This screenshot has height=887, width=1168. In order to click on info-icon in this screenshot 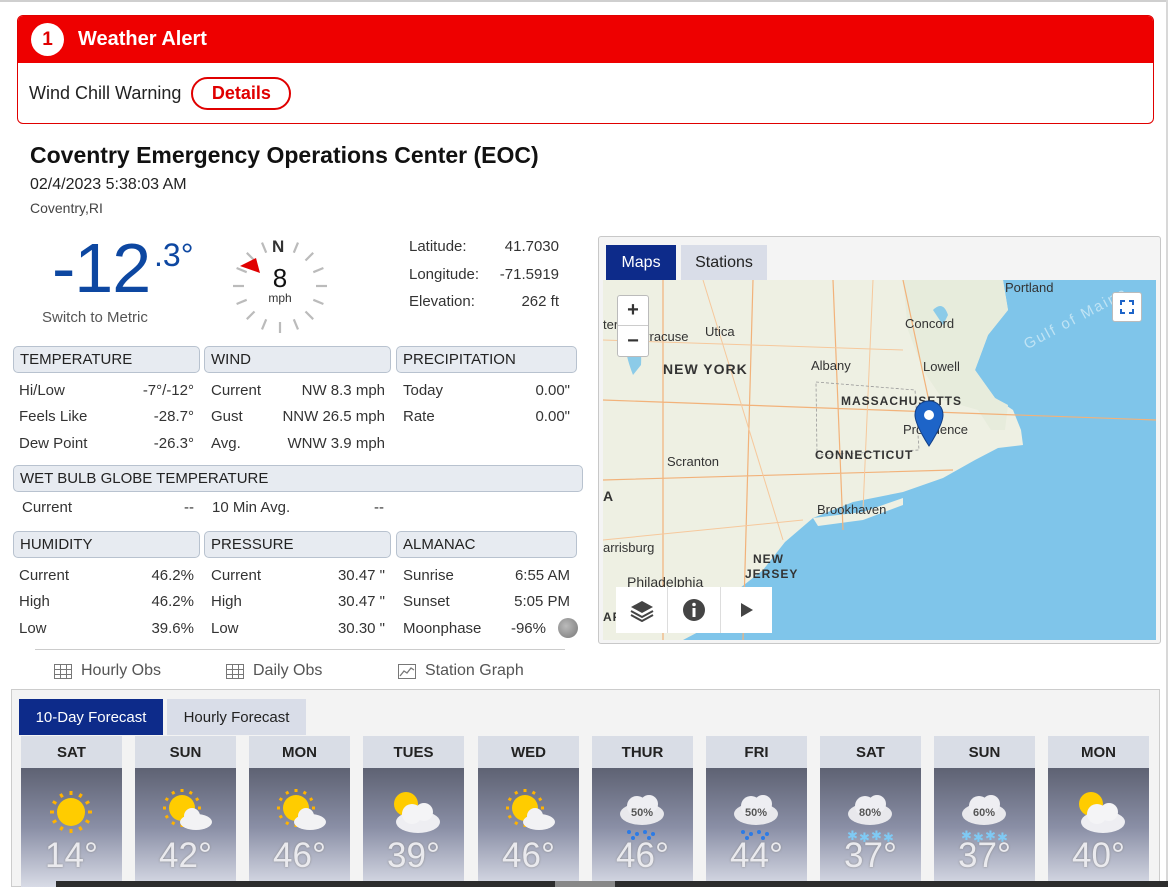, I will do `click(694, 610)`.